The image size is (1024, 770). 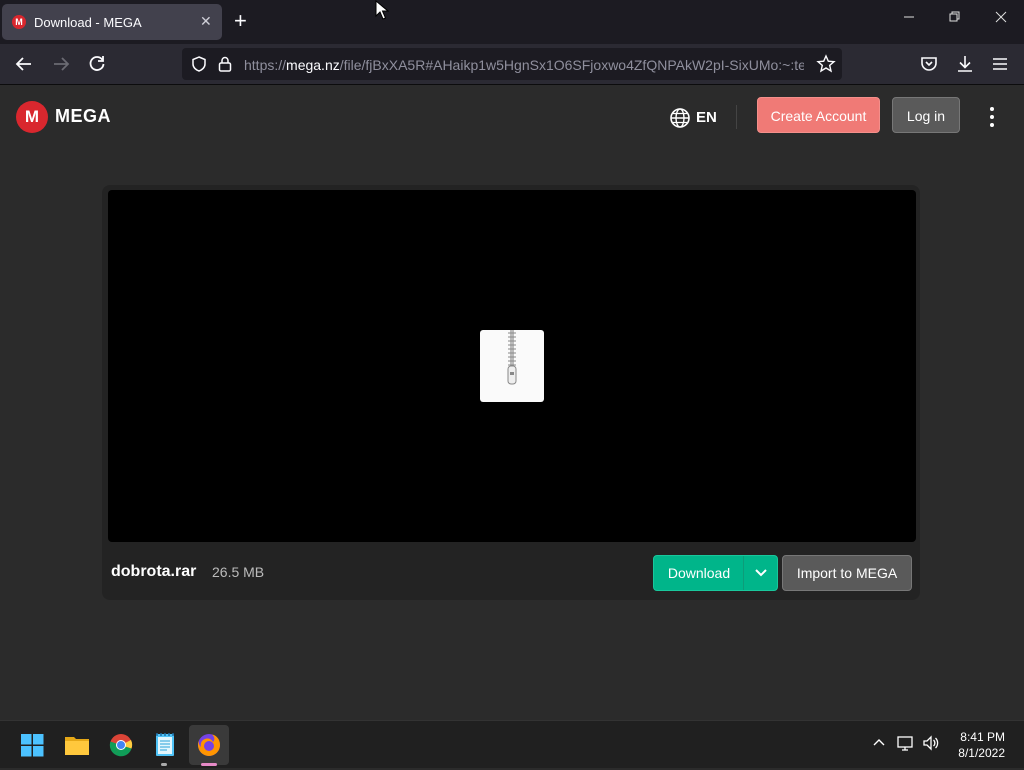 What do you see at coordinates (965, 66) in the screenshot?
I see `downloads-icon` at bounding box center [965, 66].